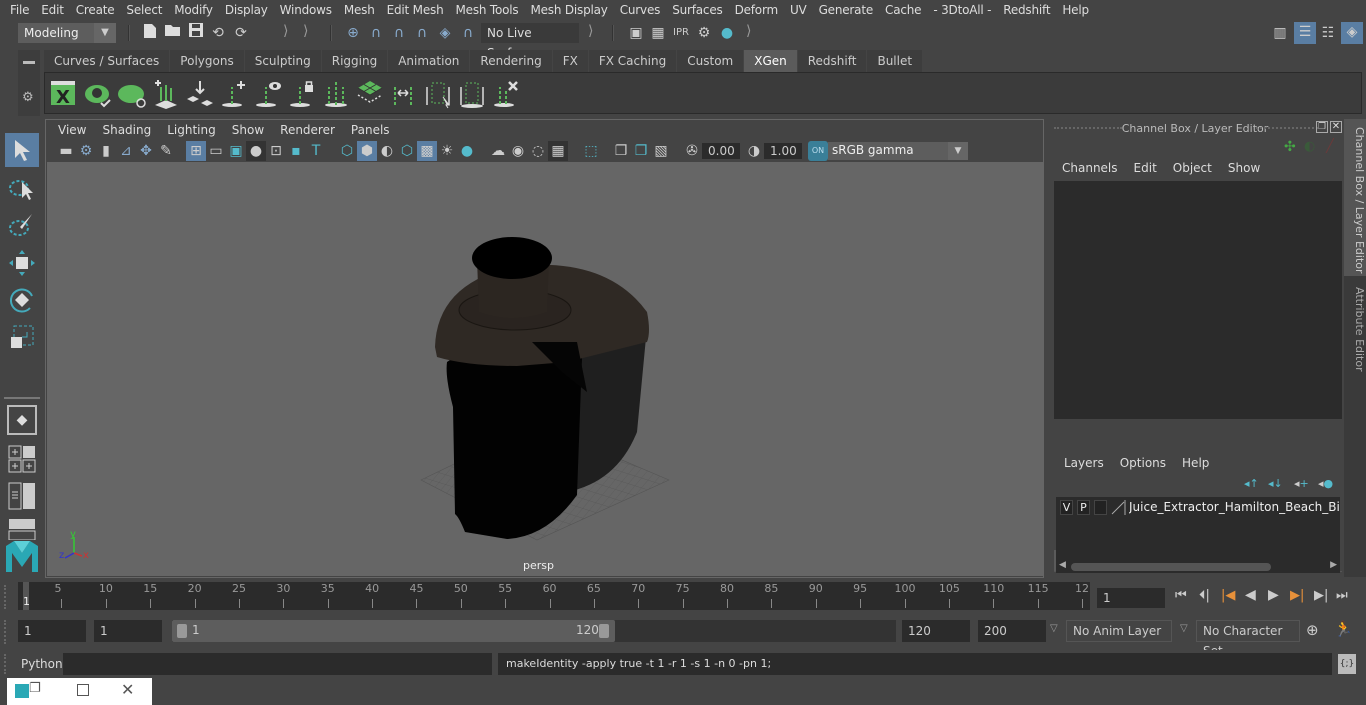 The height and width of the screenshot is (705, 1366). Describe the element at coordinates (216, 151) in the screenshot. I see `film-gate-icon: ▭` at that location.